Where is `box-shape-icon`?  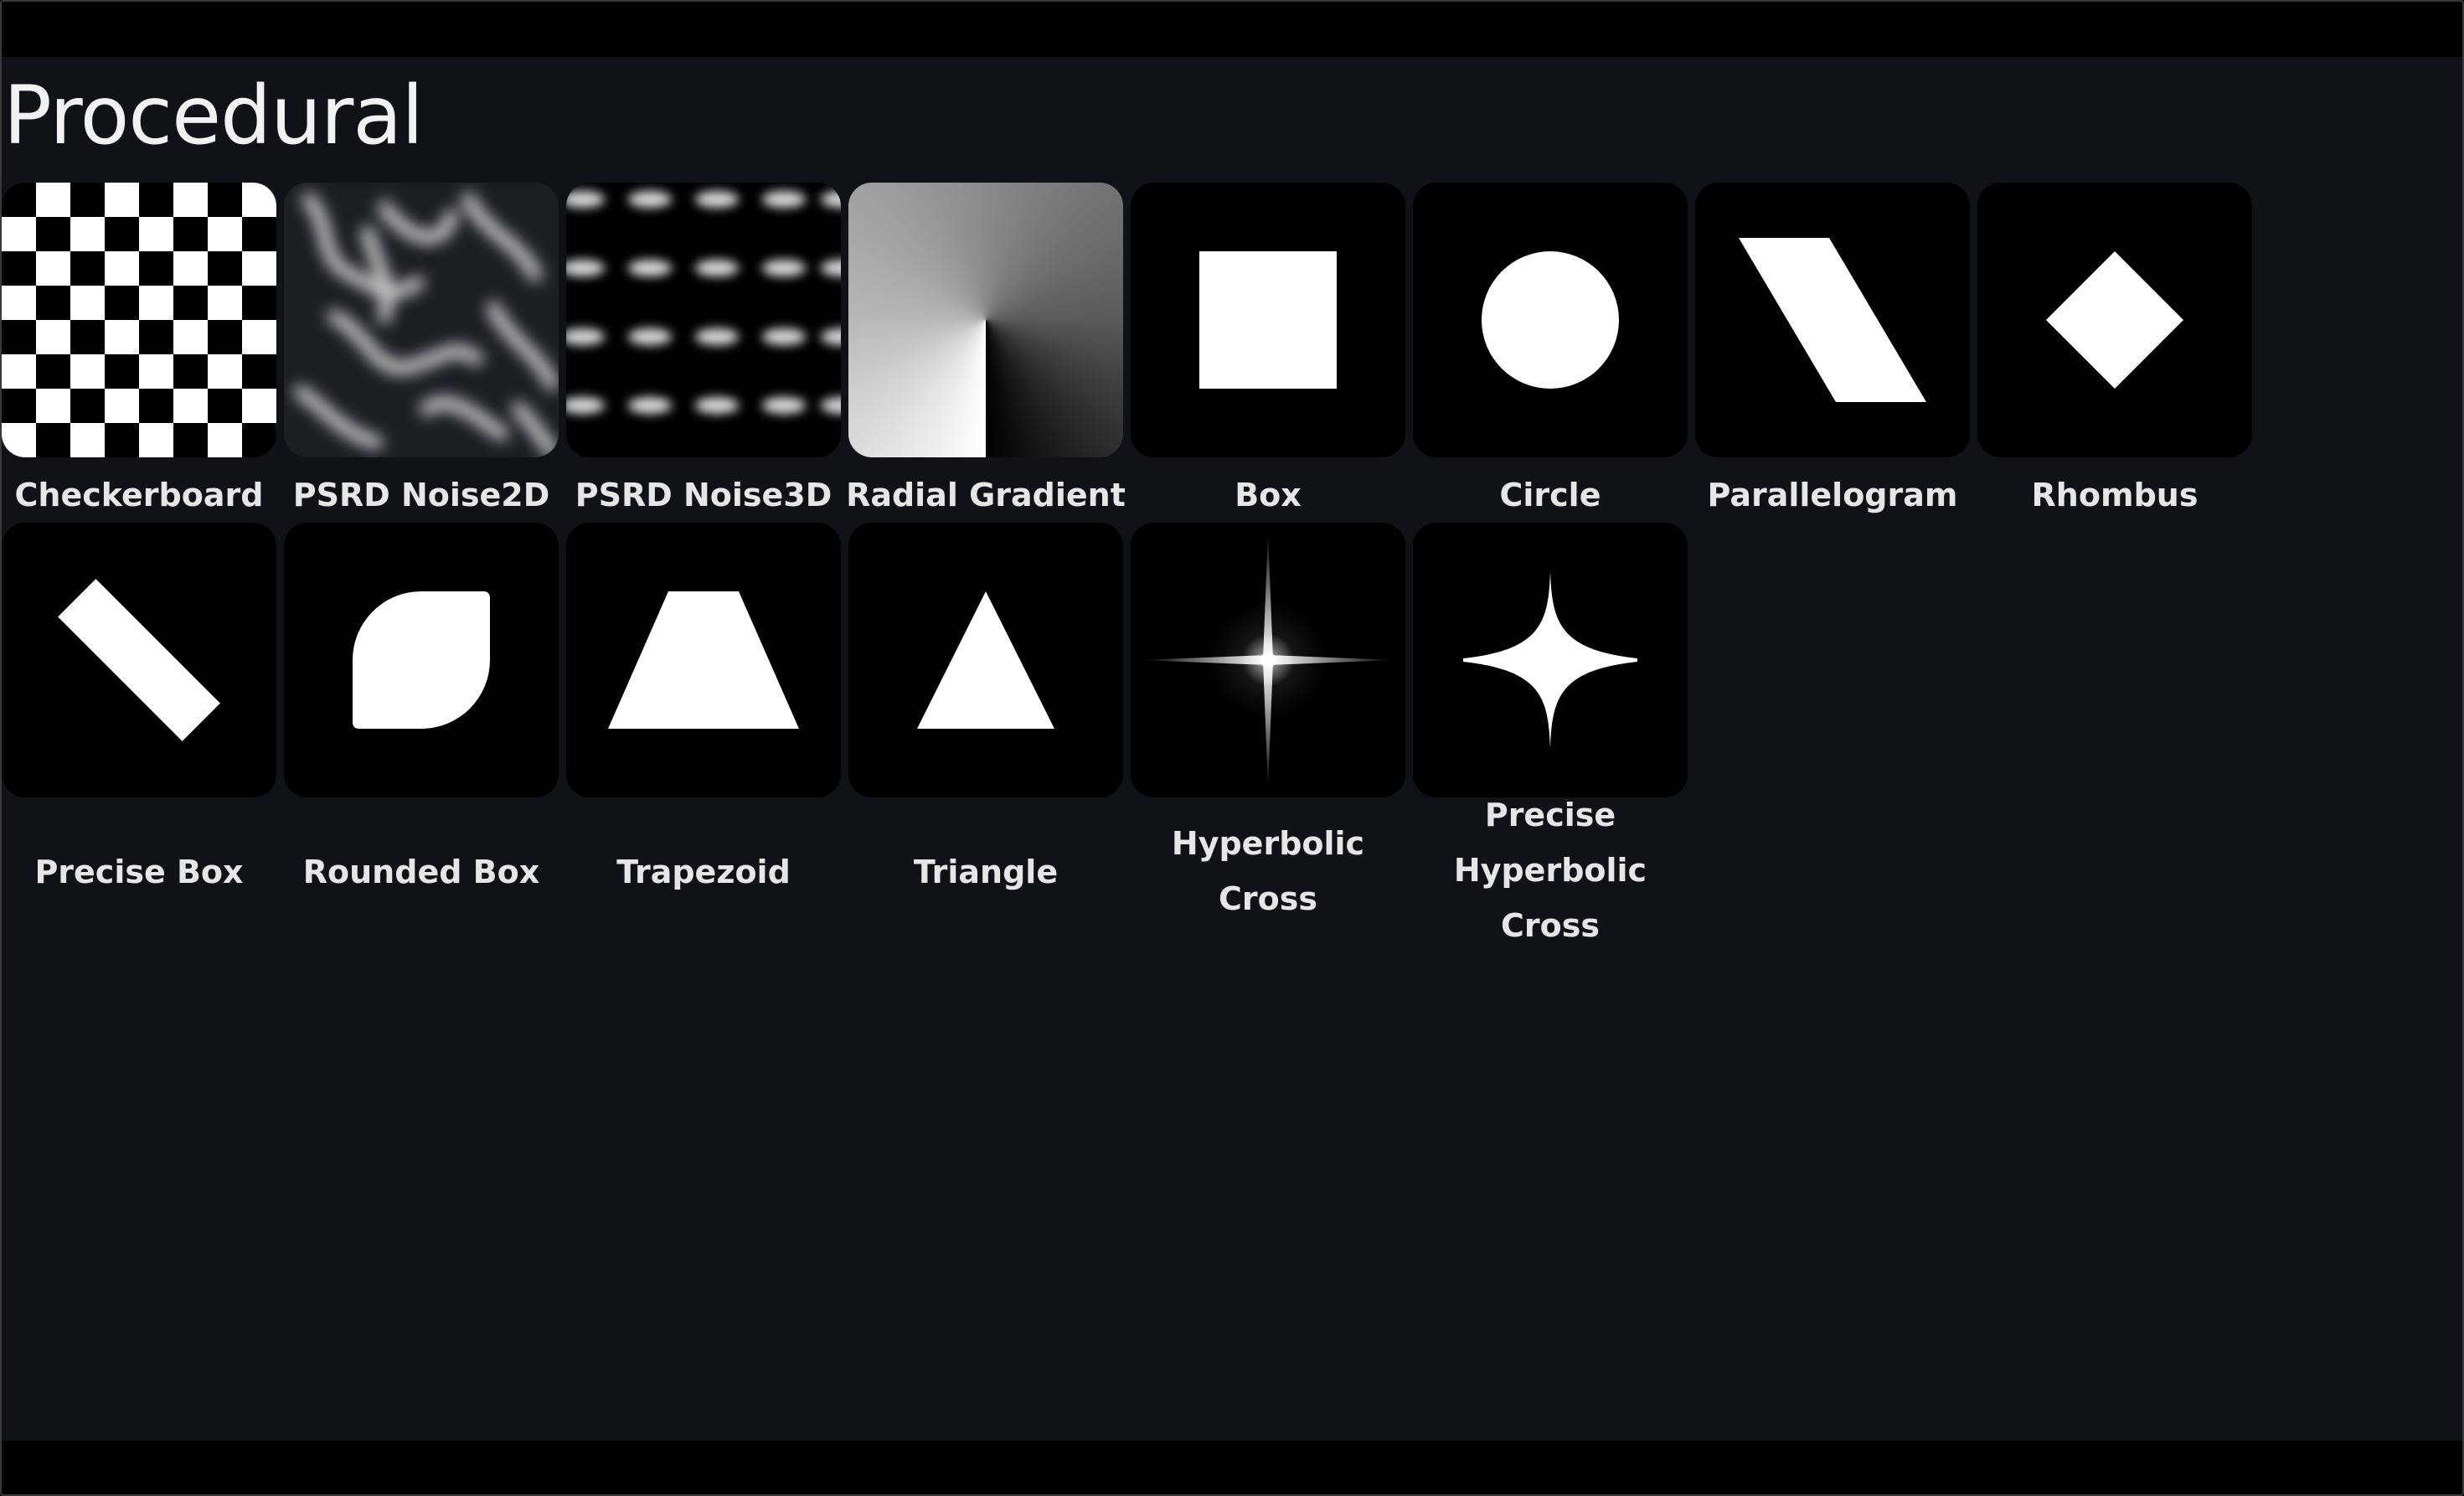
box-shape-icon is located at coordinates (1268, 320).